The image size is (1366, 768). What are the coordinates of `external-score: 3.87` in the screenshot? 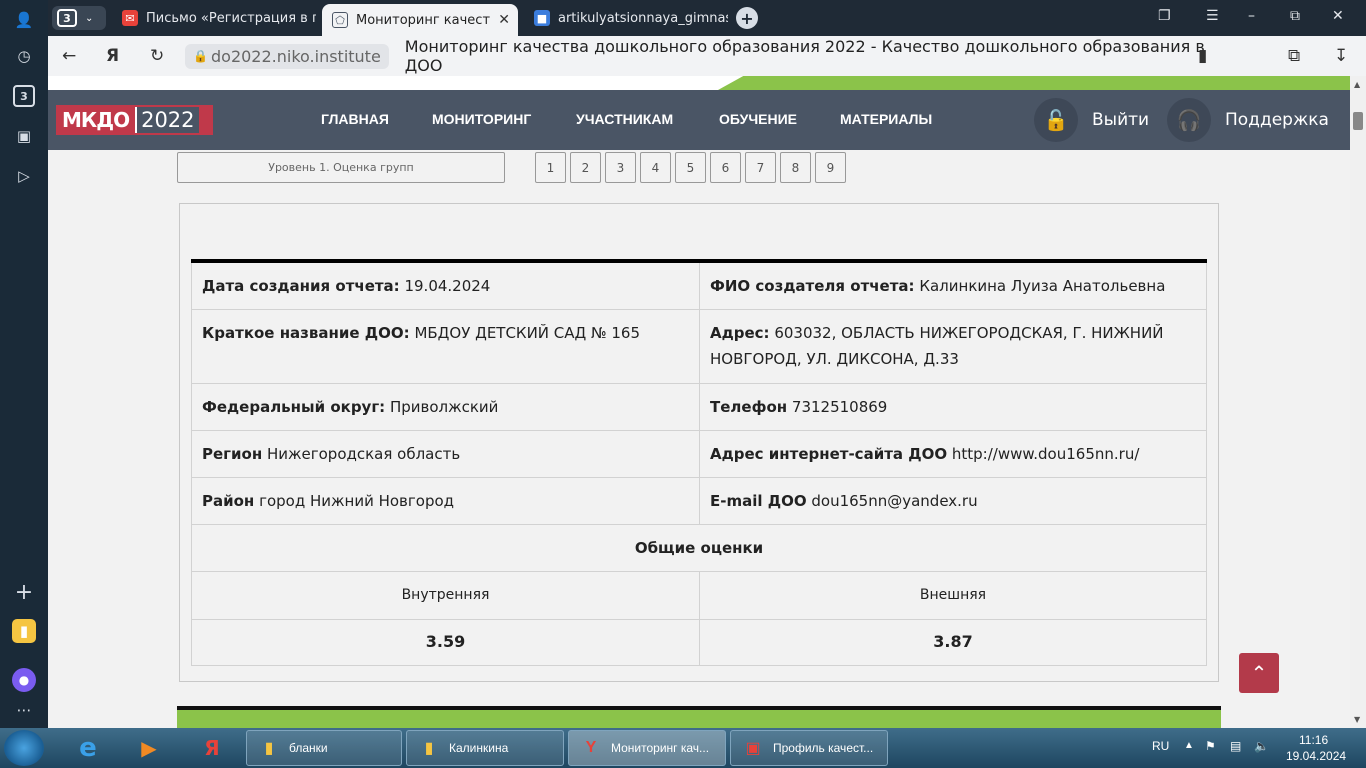 It's located at (953, 642).